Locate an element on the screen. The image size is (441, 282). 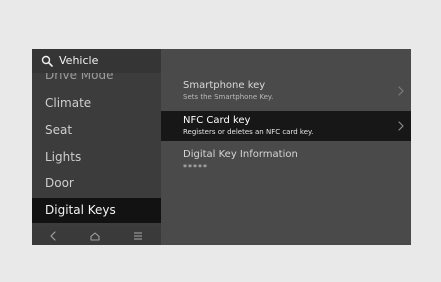
search-title: Vehicle is located at coordinates (79, 60).